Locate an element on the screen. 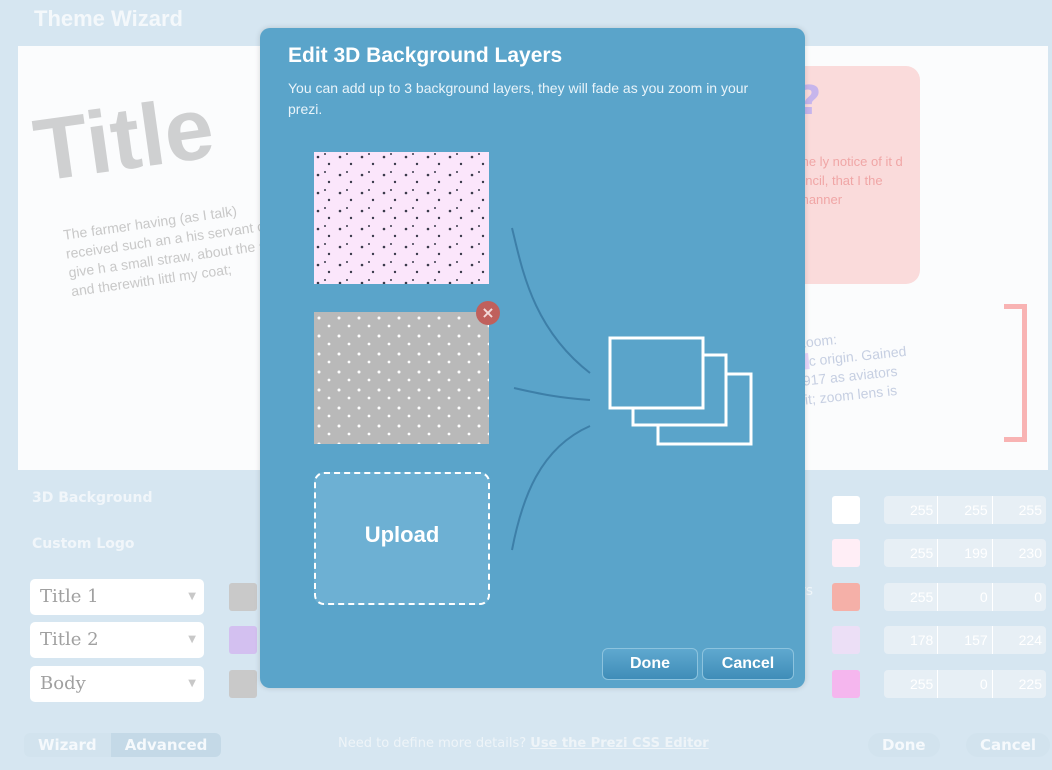 The image size is (1052, 770). stacked-layers-icon is located at coordinates (680, 391).